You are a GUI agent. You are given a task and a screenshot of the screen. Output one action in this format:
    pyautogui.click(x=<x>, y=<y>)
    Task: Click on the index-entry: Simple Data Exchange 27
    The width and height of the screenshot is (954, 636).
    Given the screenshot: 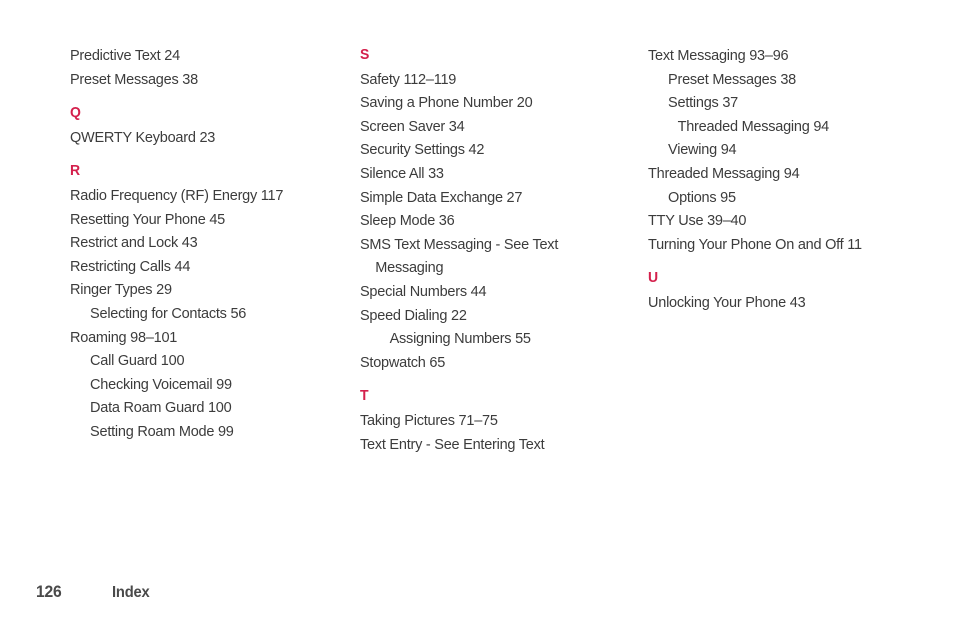 What is the action you would take?
    pyautogui.click(x=441, y=197)
    